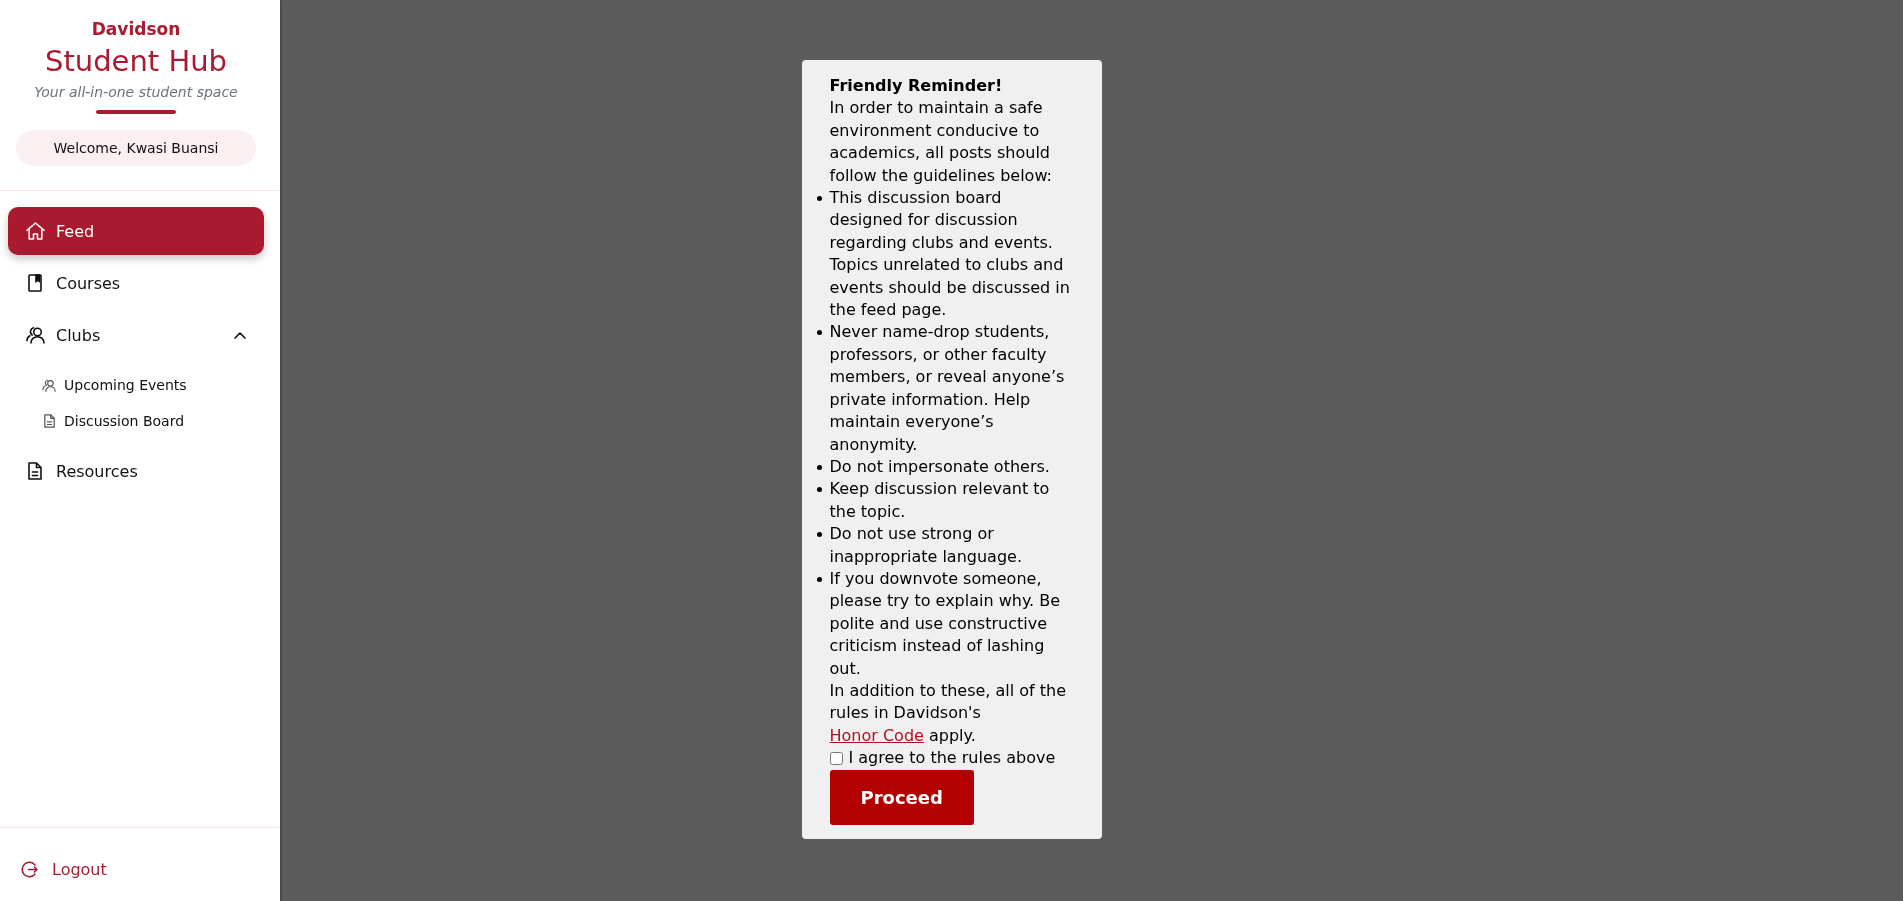 This screenshot has width=1903, height=901. Describe the element at coordinates (941, 142) in the screenshot. I see `intro-text: In order to maintain a safe environment conducive to academics, all posts should follow the guidelines below:` at that location.